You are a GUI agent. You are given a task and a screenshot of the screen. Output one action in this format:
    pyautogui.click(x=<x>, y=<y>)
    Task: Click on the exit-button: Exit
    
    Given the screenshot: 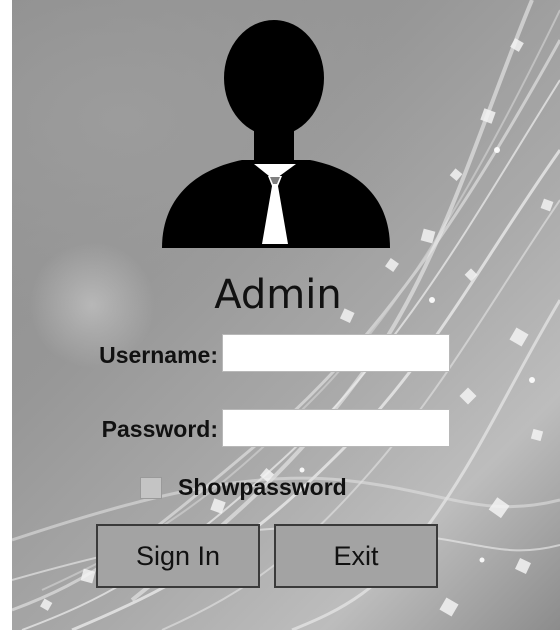 What is the action you would take?
    pyautogui.click(x=356, y=556)
    